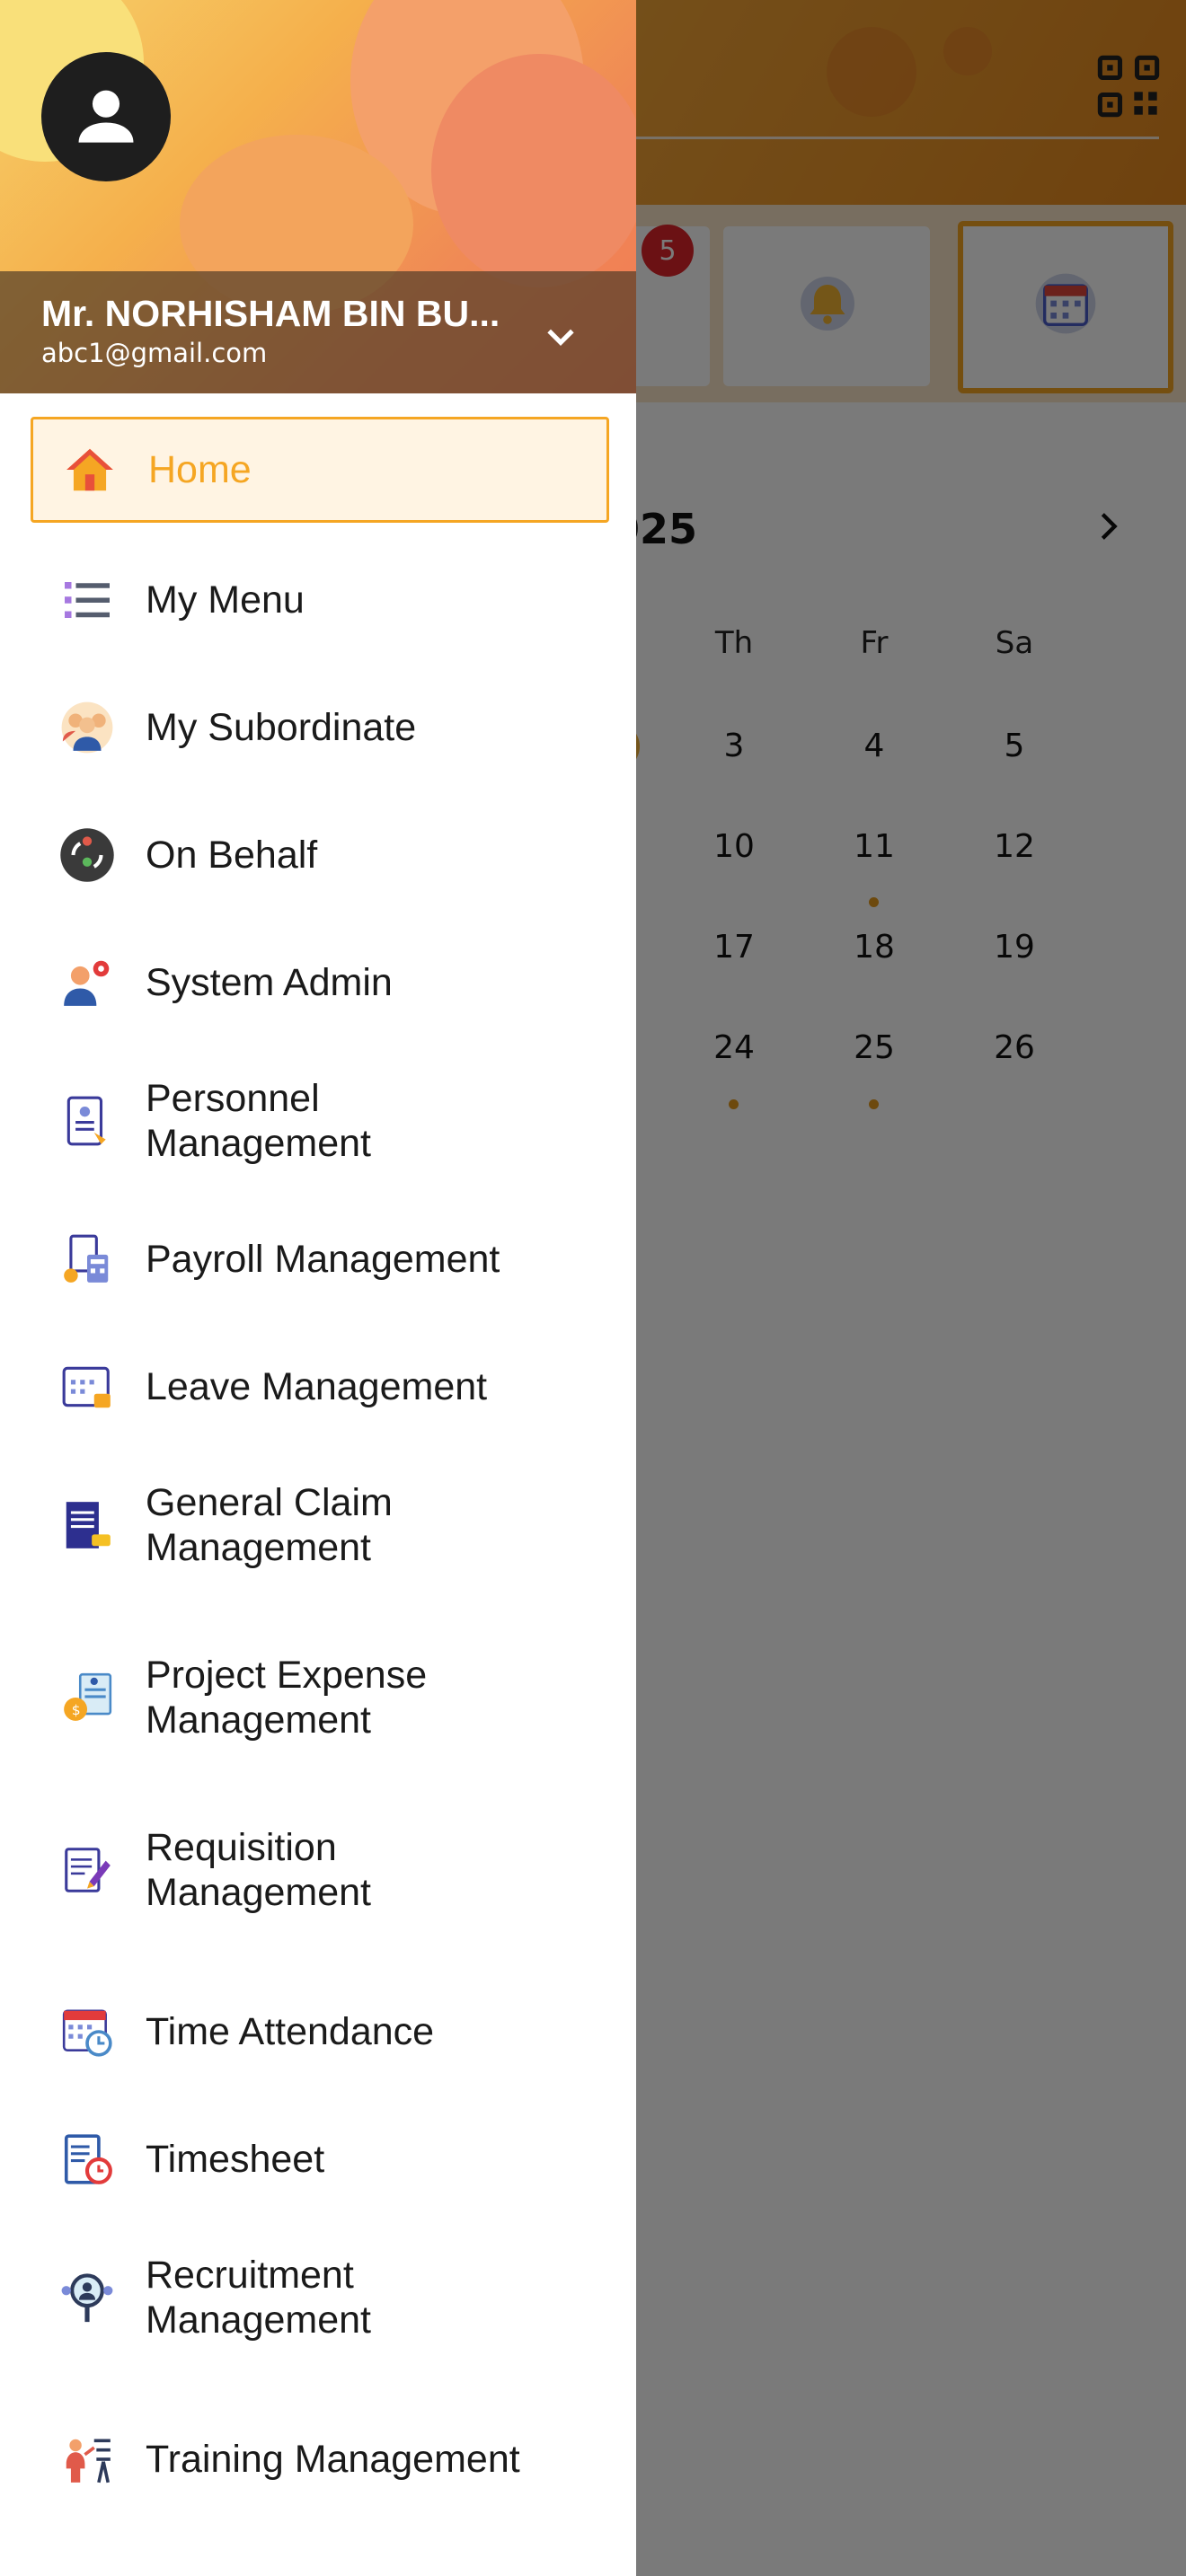  I want to click on menu-item-payroll-management: Payroll Management, so click(317, 1259).